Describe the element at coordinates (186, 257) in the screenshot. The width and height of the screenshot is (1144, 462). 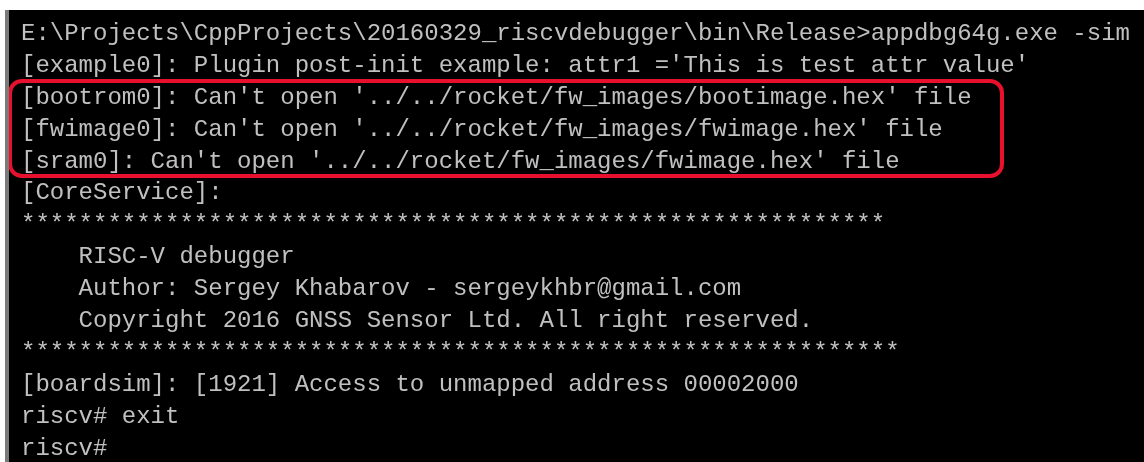
I see `console-line: RISC-V debugger` at that location.